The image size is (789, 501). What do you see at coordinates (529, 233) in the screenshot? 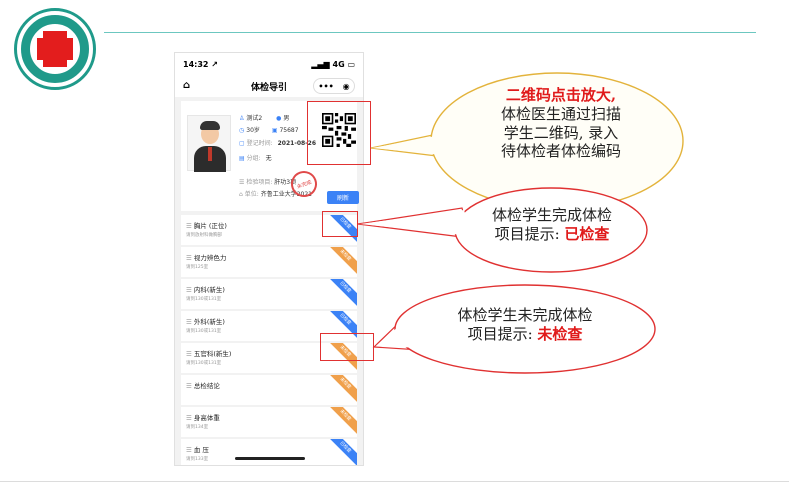
I see `done-callout-prefix: 项目提示:` at bounding box center [529, 233].